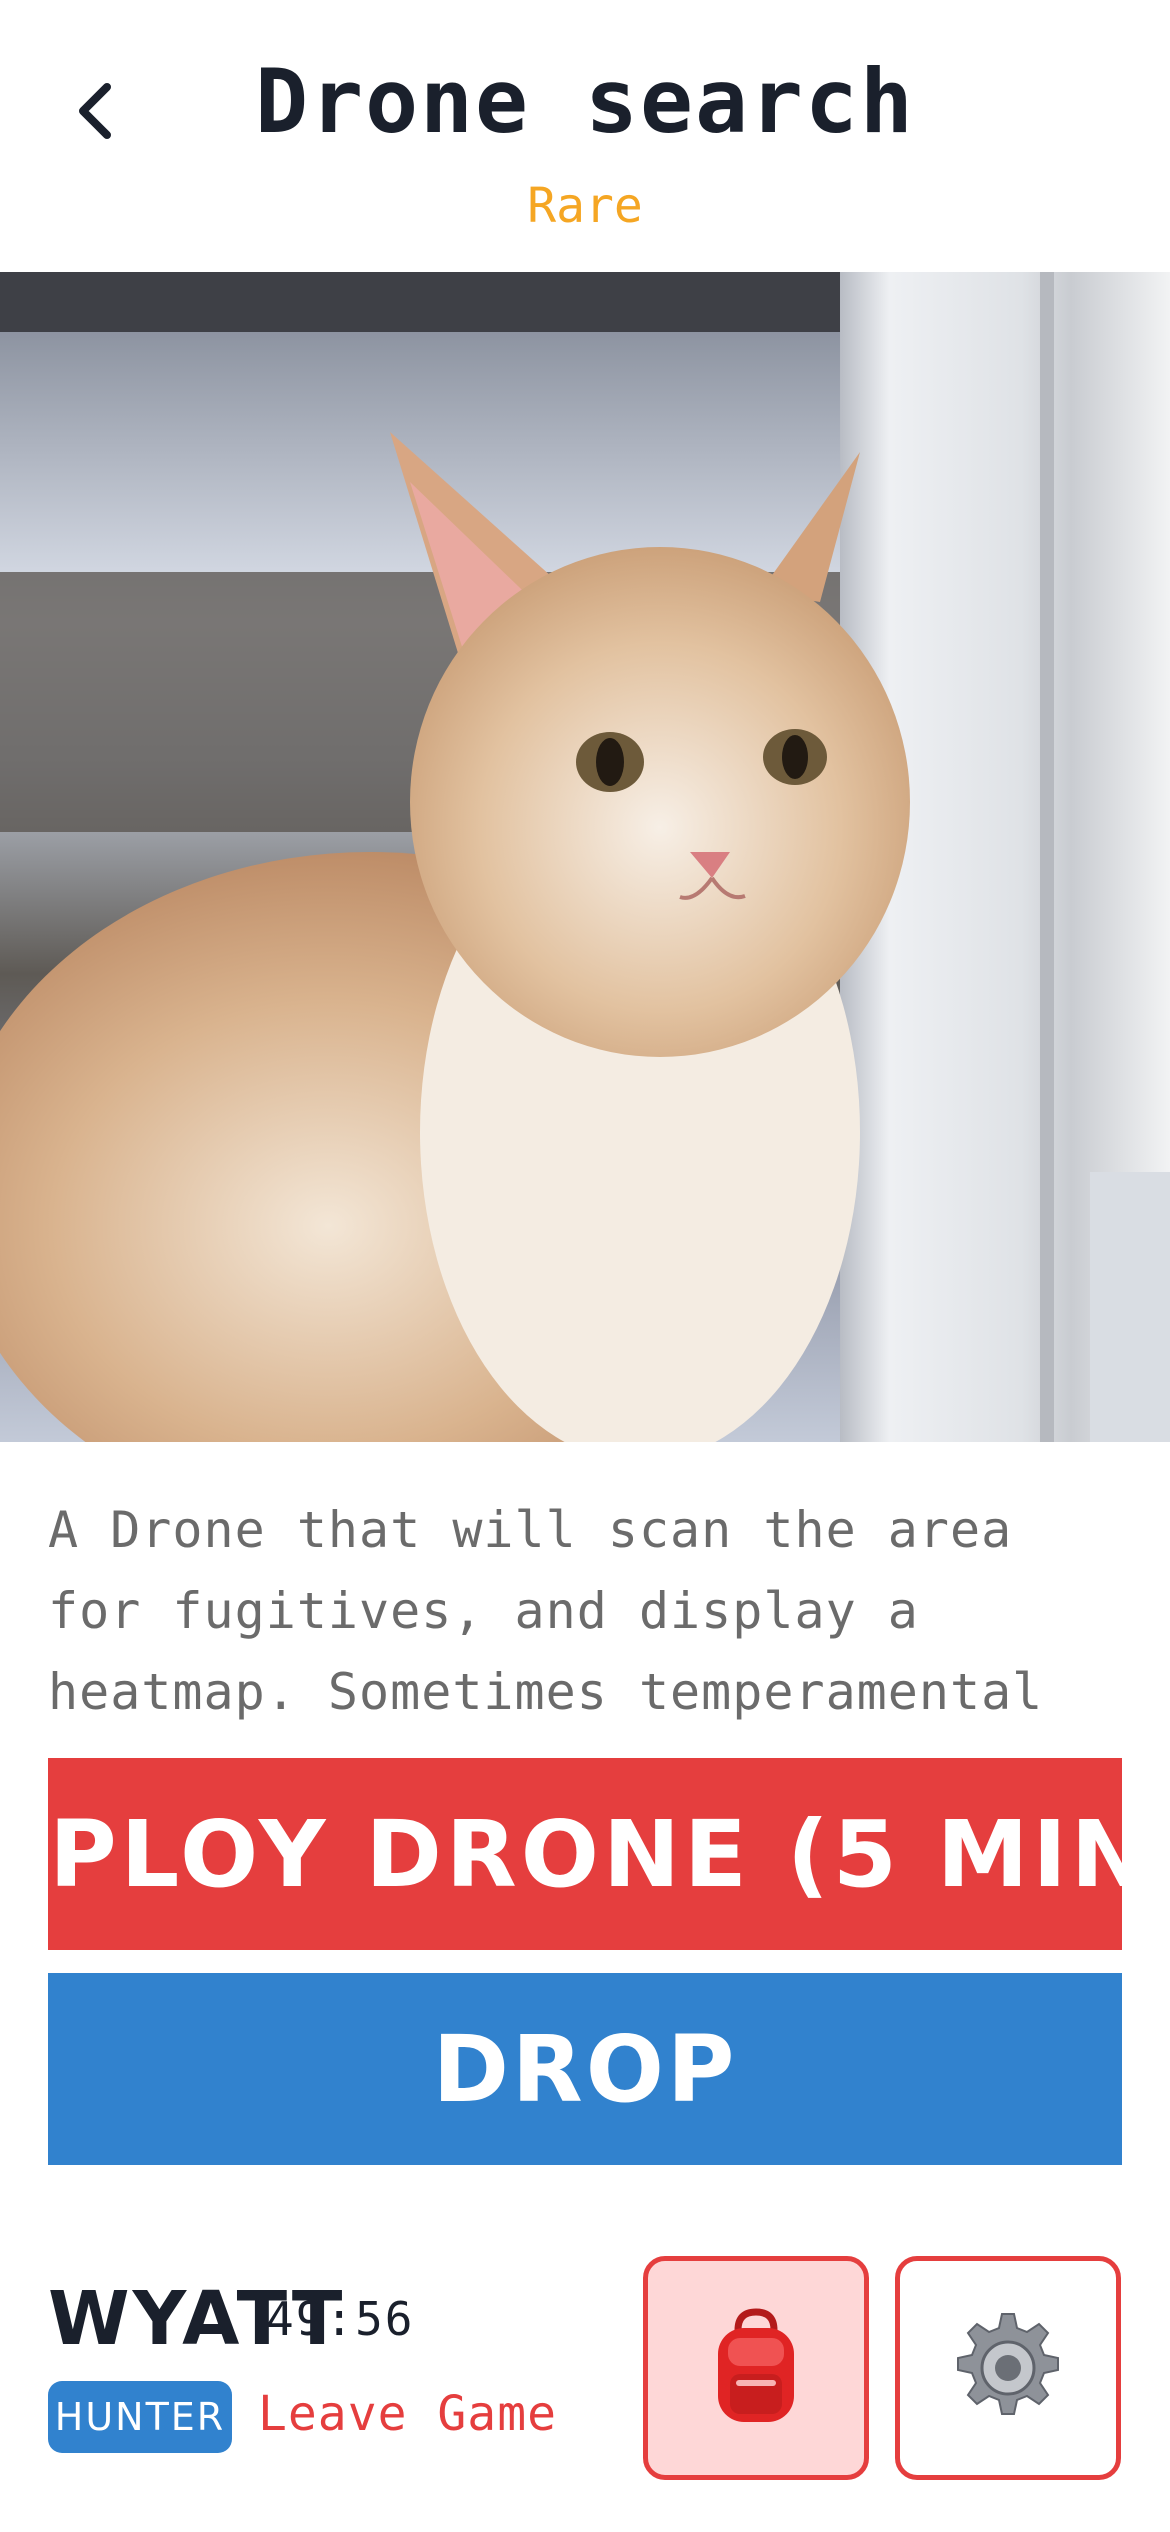 This screenshot has width=1170, height=2532. I want to click on page-title: Drone search, so click(585, 101).